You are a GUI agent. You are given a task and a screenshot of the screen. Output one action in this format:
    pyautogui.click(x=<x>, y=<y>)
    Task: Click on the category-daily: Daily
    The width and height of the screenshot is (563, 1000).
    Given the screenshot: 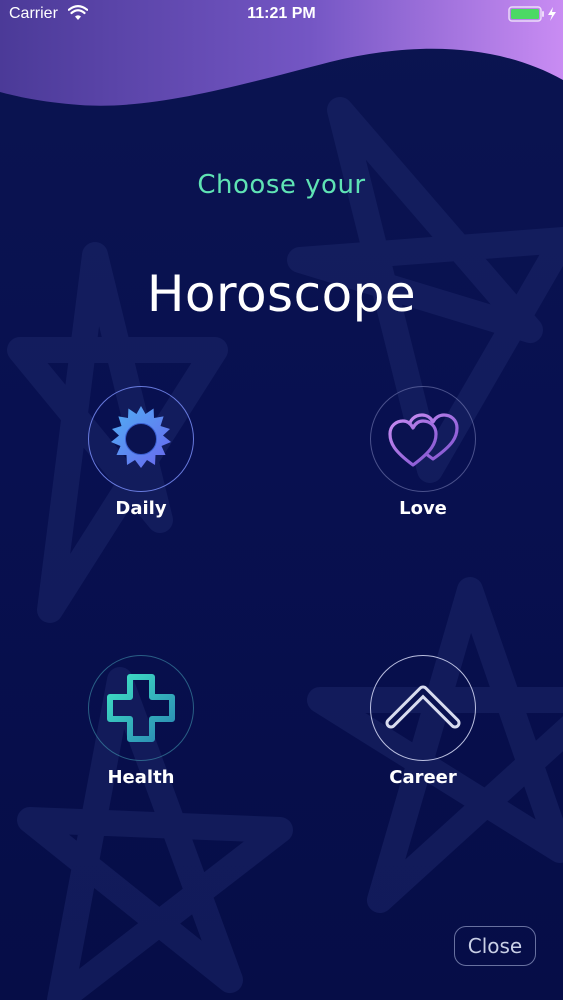 What is the action you would take?
    pyautogui.click(x=141, y=461)
    